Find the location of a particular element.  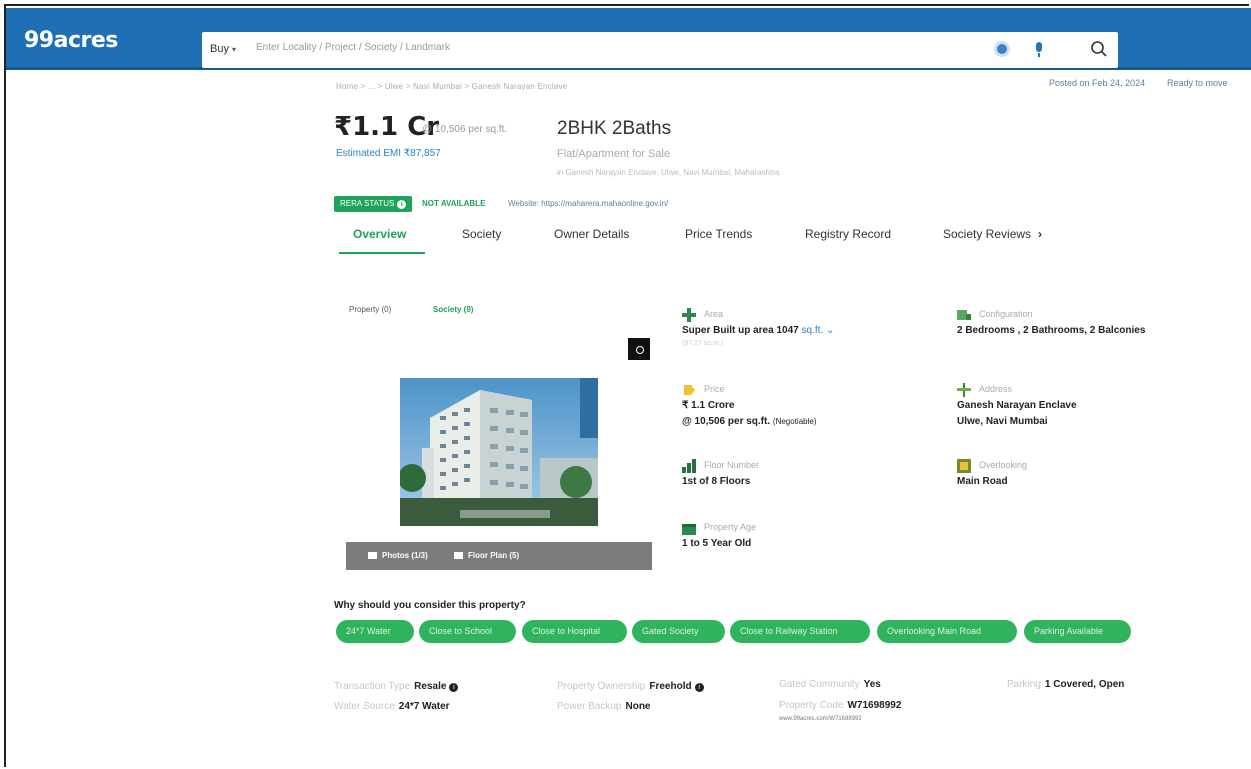

chip-highlight: Overlooking Main Road is located at coordinates (947, 631).